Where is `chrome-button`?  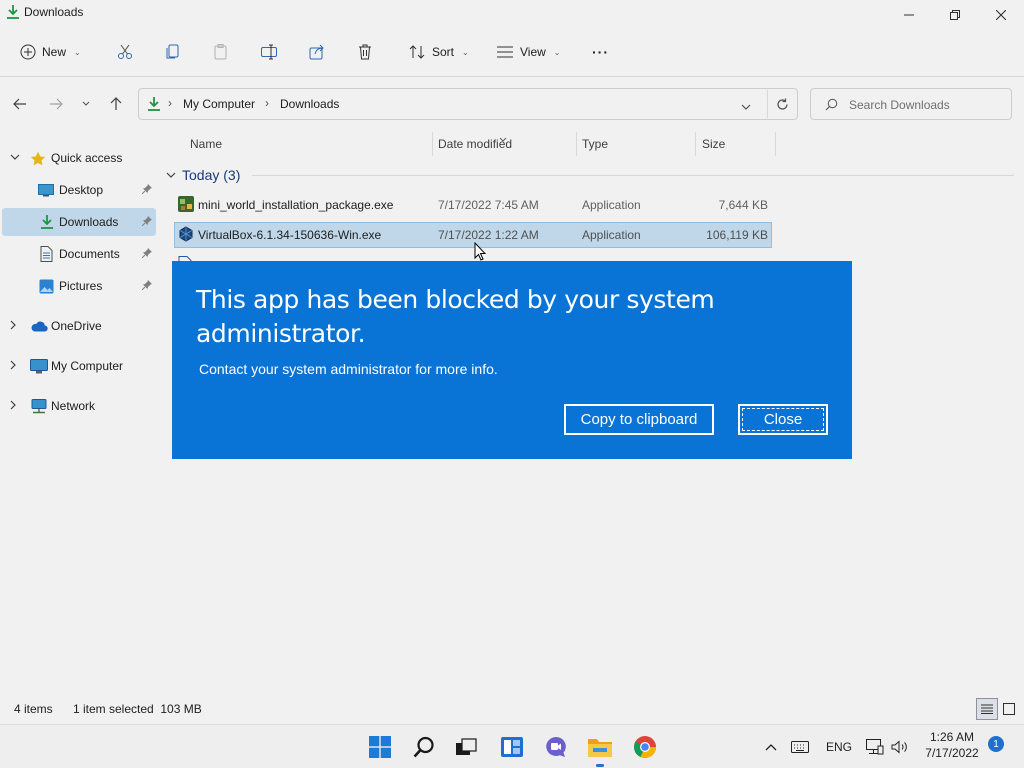
chrome-button is located at coordinates (645, 747).